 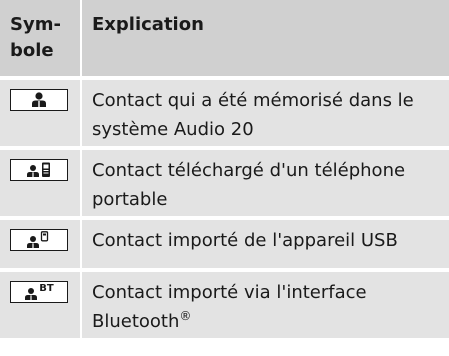 What do you see at coordinates (41, 38) in the screenshot?
I see `header-symbol: Sym- bole` at bounding box center [41, 38].